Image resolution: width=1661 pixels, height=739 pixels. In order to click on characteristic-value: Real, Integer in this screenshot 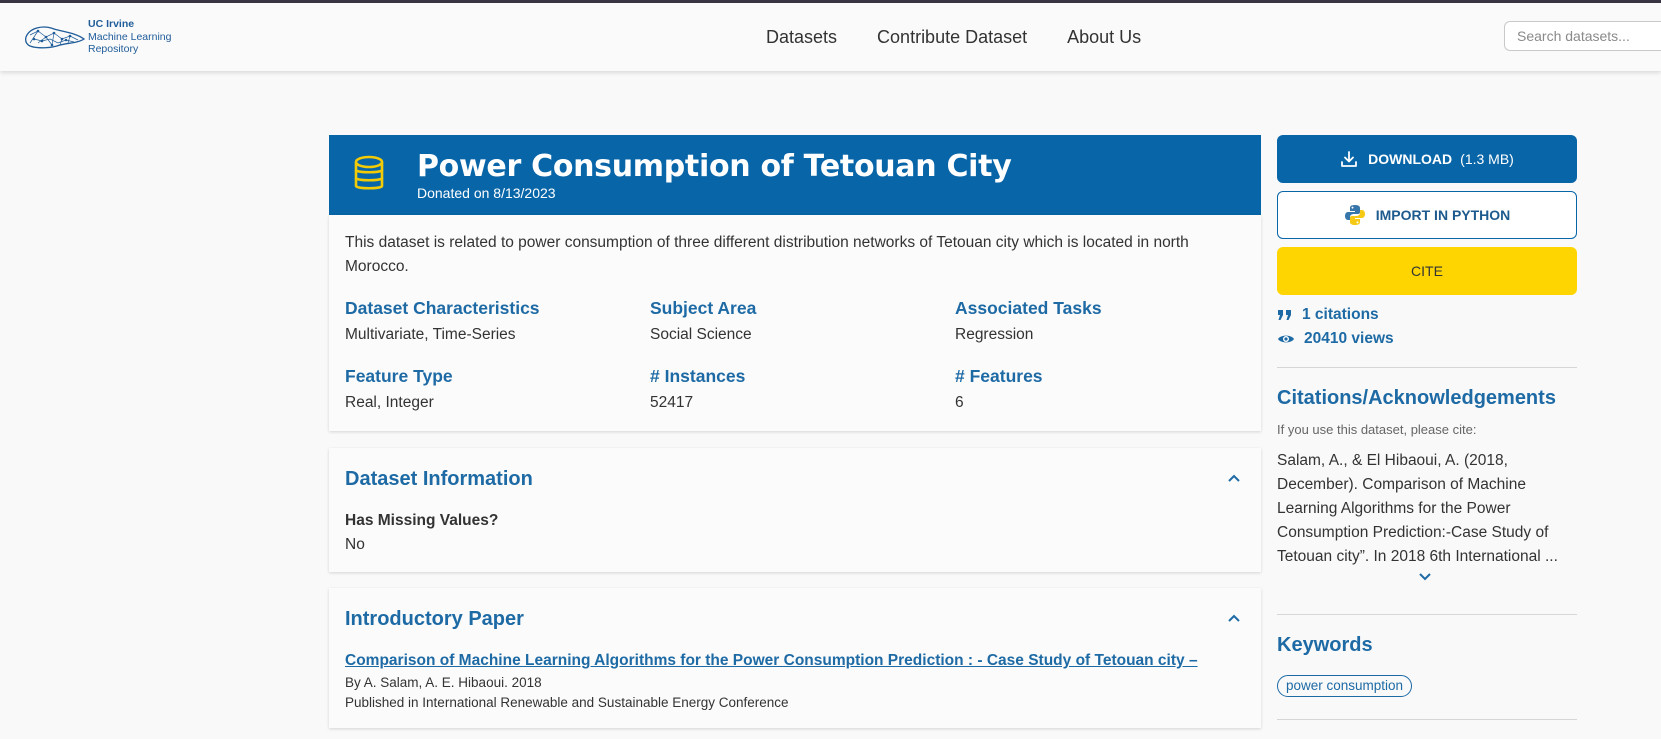, I will do `click(389, 402)`.